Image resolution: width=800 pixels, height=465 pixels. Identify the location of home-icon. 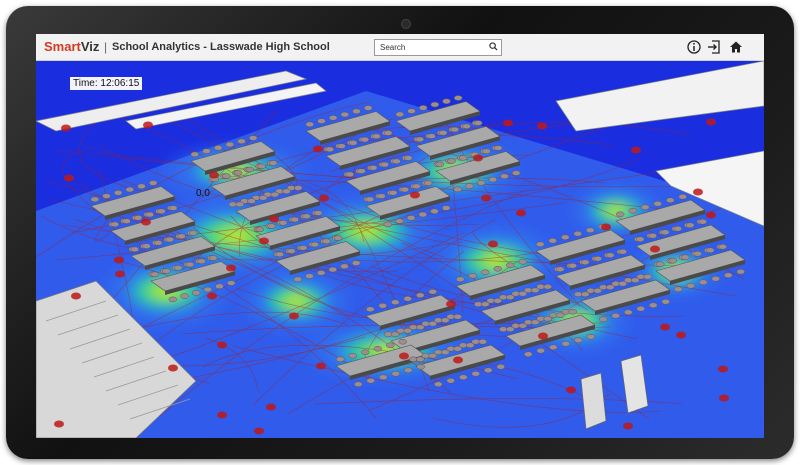
(736, 47).